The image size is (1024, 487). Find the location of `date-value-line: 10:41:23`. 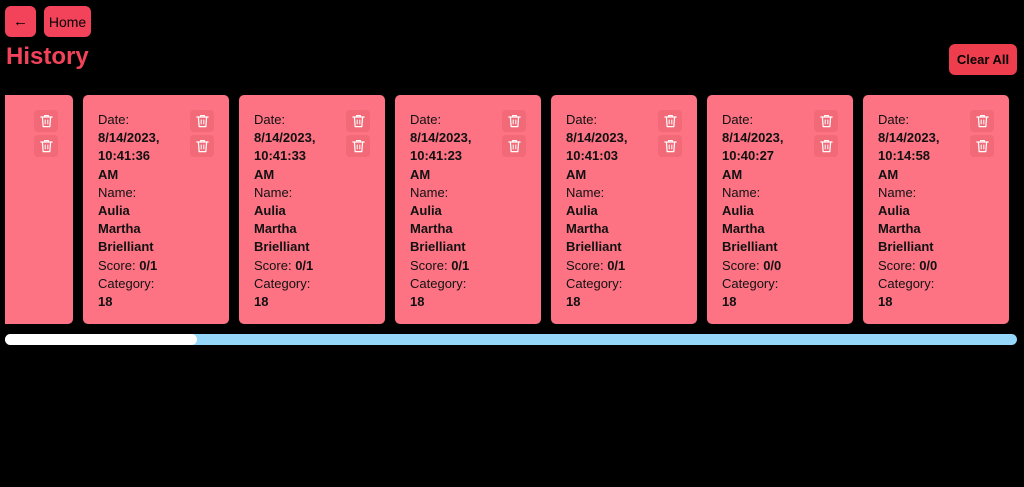

date-value-line: 10:41:23 is located at coordinates (436, 156).